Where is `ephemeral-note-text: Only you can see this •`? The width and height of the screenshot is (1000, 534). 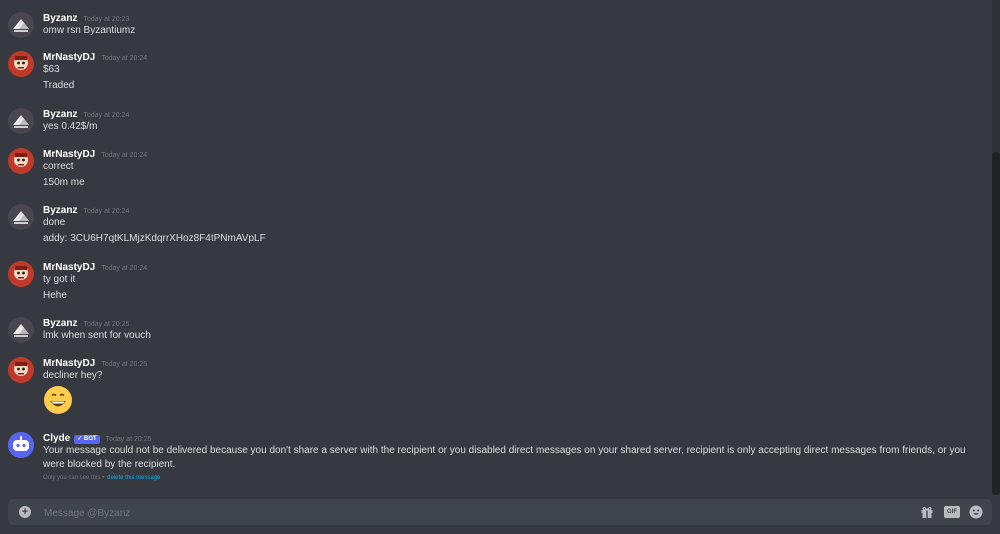
ephemeral-note-text: Only you can see this • is located at coordinates (74, 478).